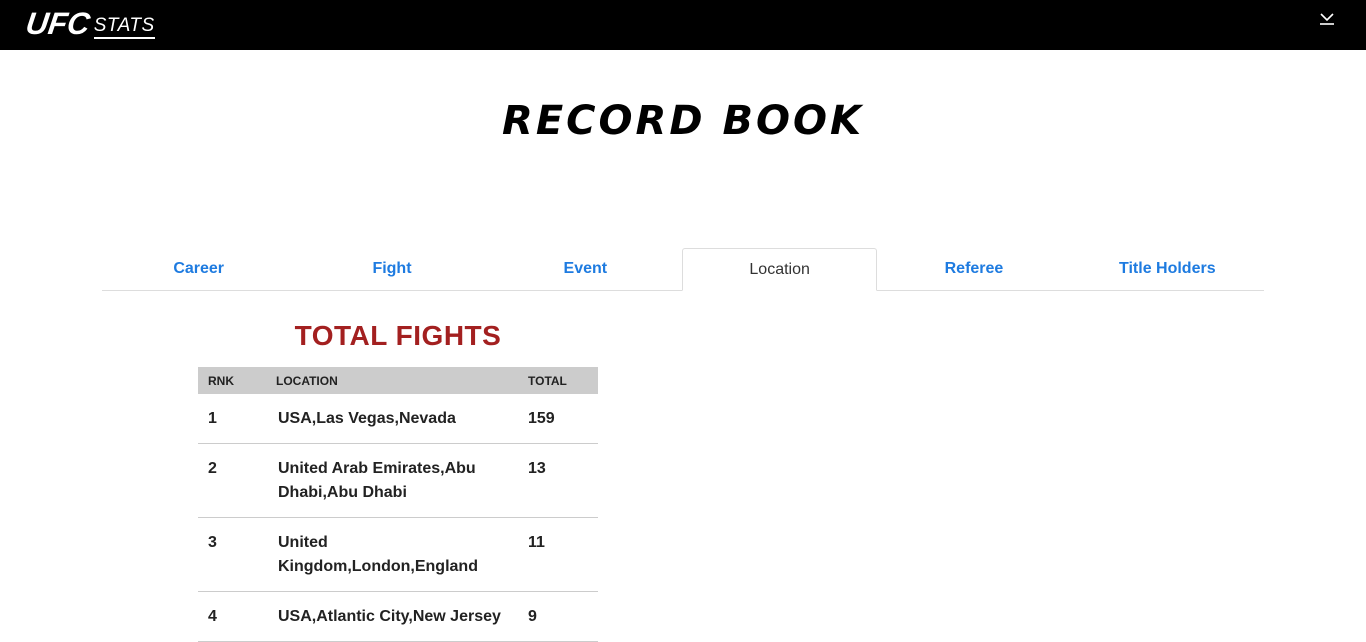  I want to click on column-header-location: LOCATION, so click(397, 380).